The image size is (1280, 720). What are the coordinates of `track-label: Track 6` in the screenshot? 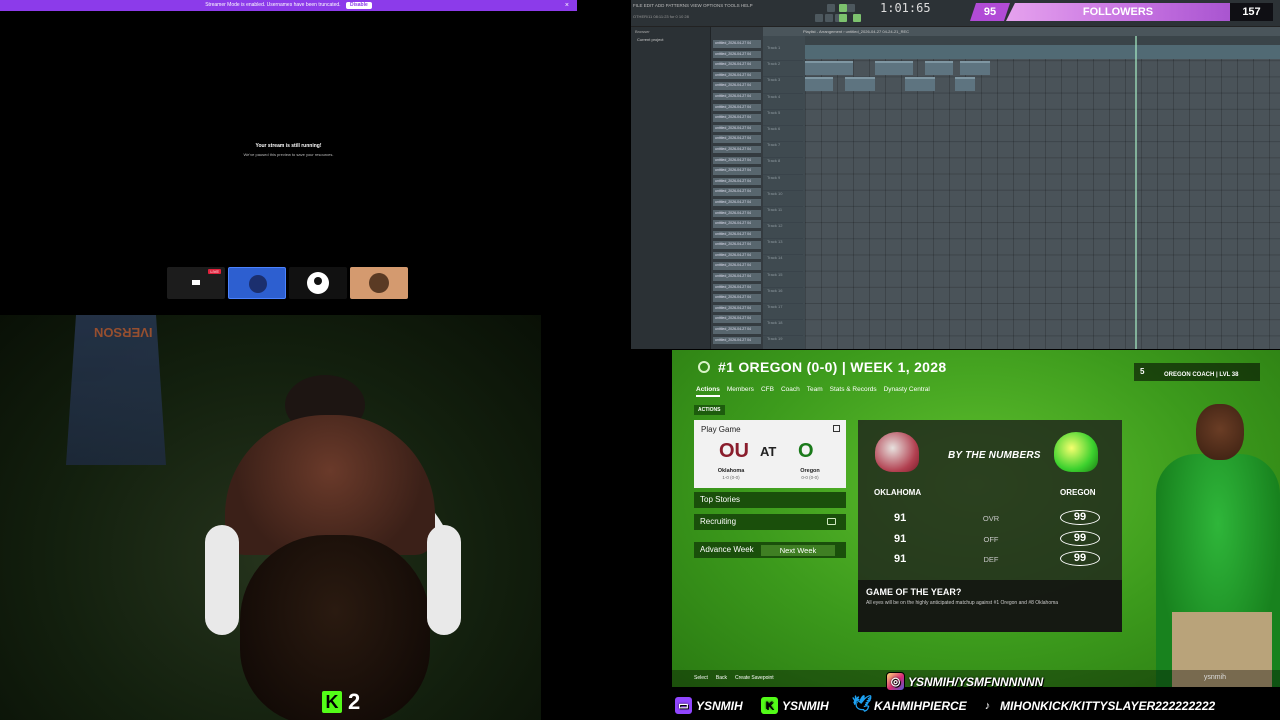 It's located at (783, 134).